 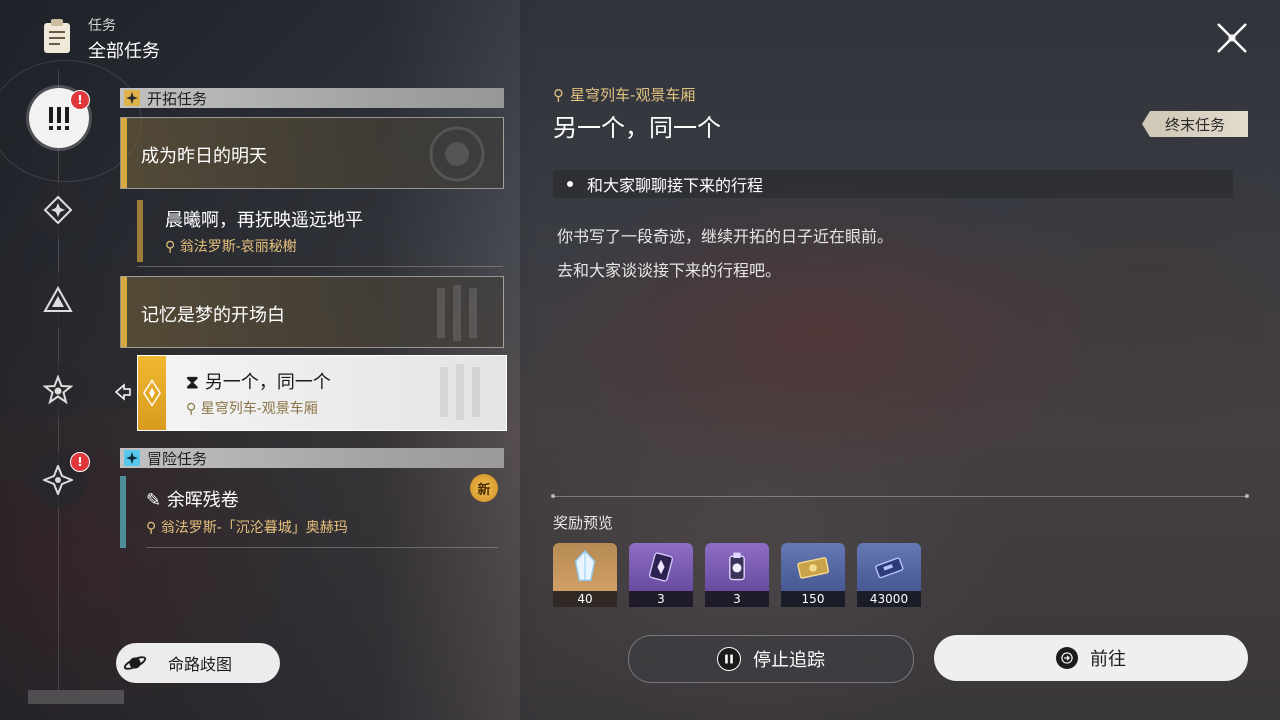 I want to click on refined-aether-icon, so click(x=737, y=567).